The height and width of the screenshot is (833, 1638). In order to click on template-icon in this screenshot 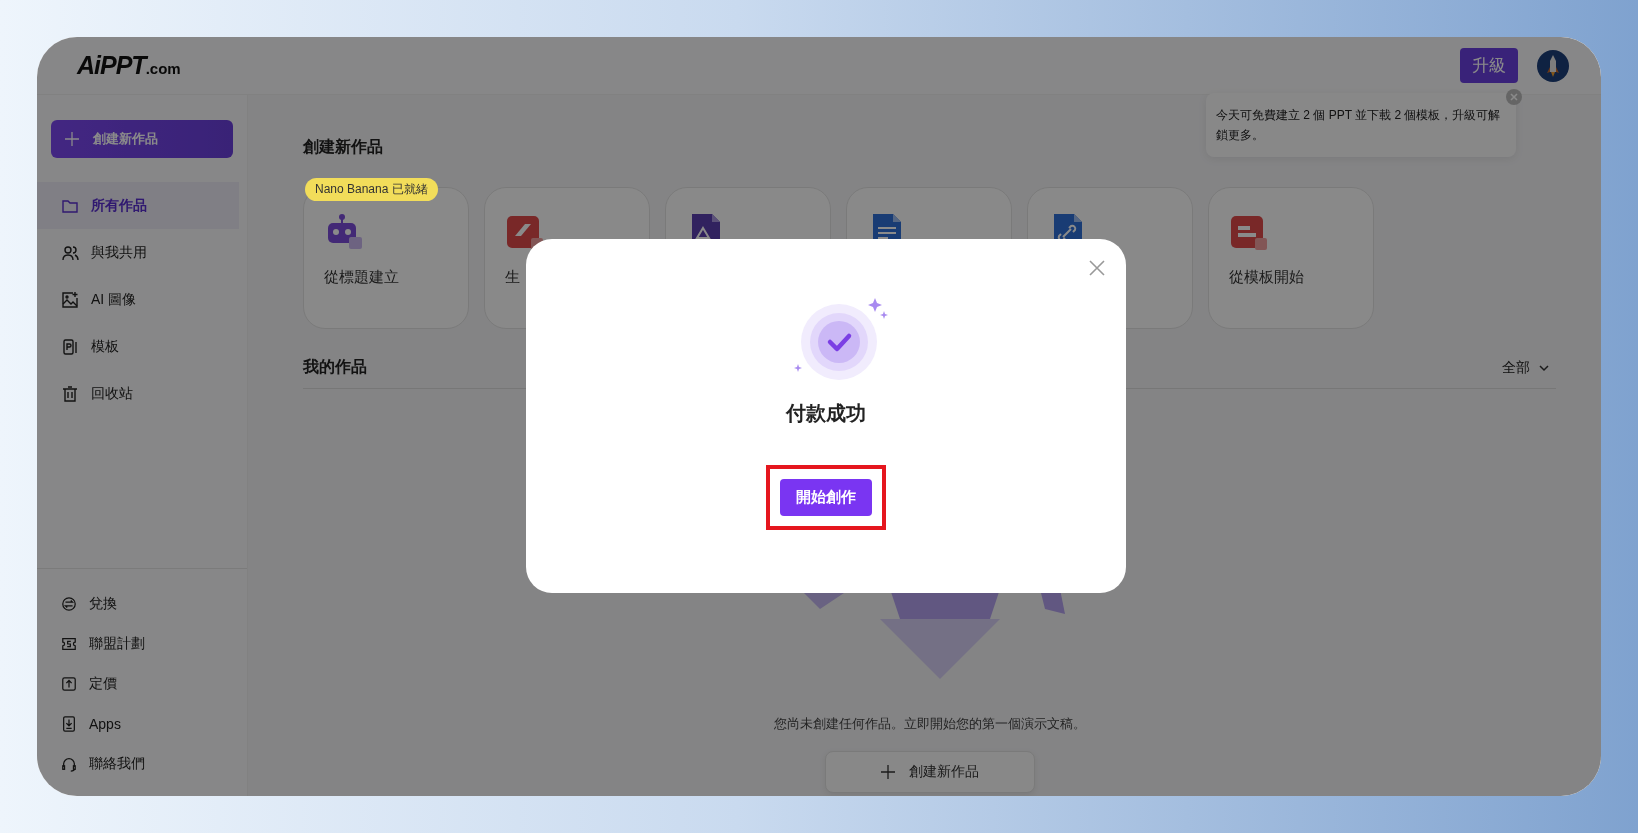, I will do `click(70, 346)`.